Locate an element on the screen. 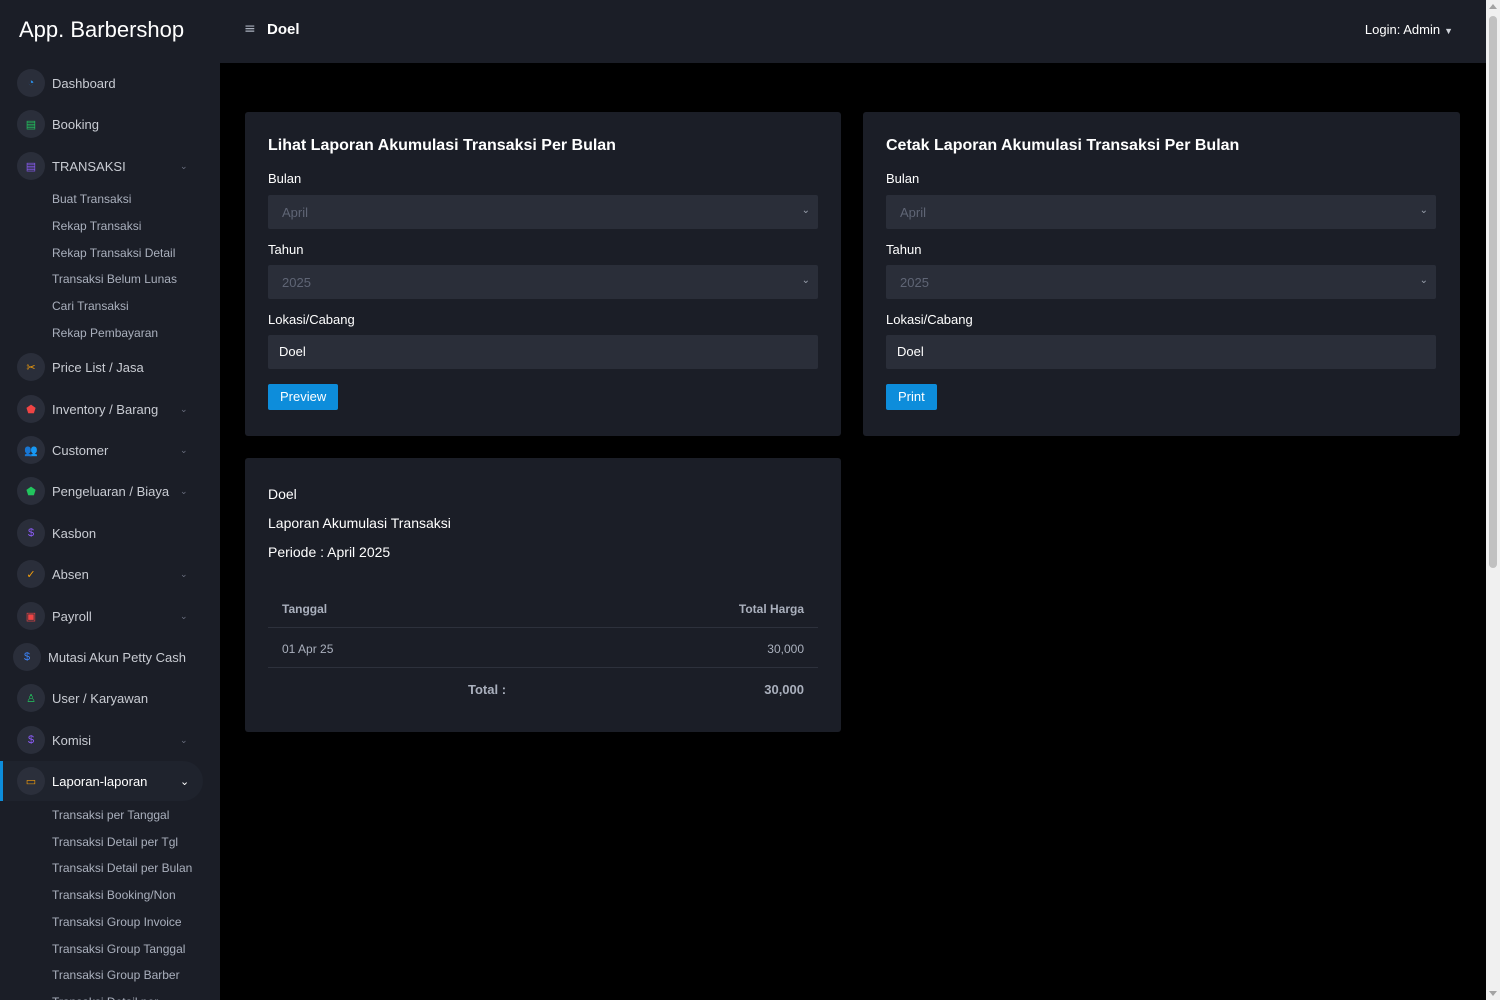  sidebar-subitem: Rekap Transaksi Detail is located at coordinates (113, 253).